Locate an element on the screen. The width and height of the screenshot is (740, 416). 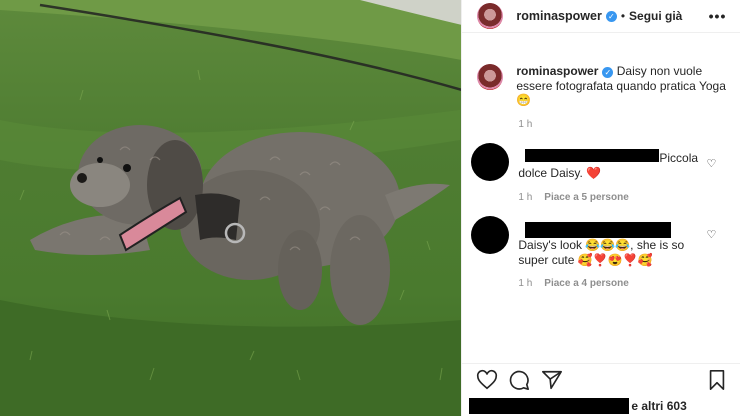
comment-text: Piccola dolce Daisy. ❤️ is located at coordinates (608, 165).